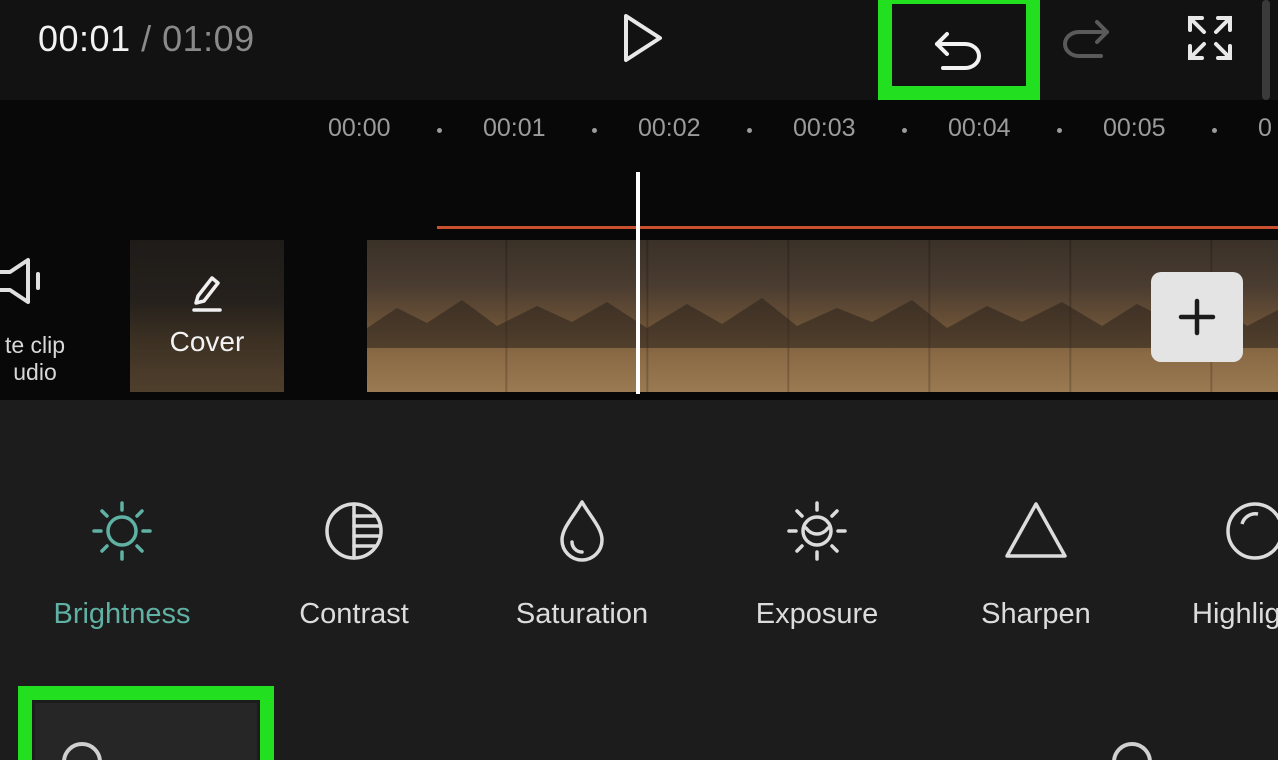 This screenshot has height=760, width=1278. What do you see at coordinates (669, 128) in the screenshot?
I see `ruler-tick: 00:02` at bounding box center [669, 128].